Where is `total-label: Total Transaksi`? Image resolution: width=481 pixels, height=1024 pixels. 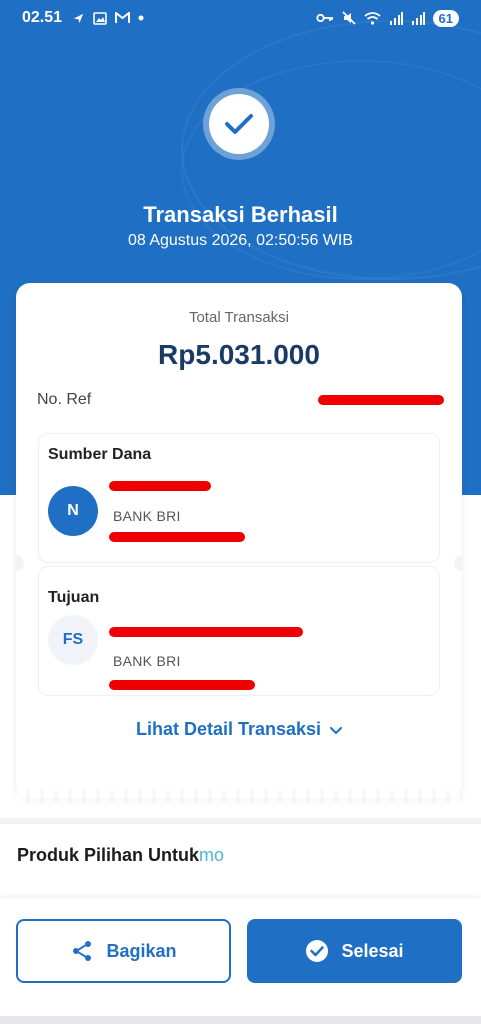
total-label: Total Transaksi is located at coordinates (239, 317).